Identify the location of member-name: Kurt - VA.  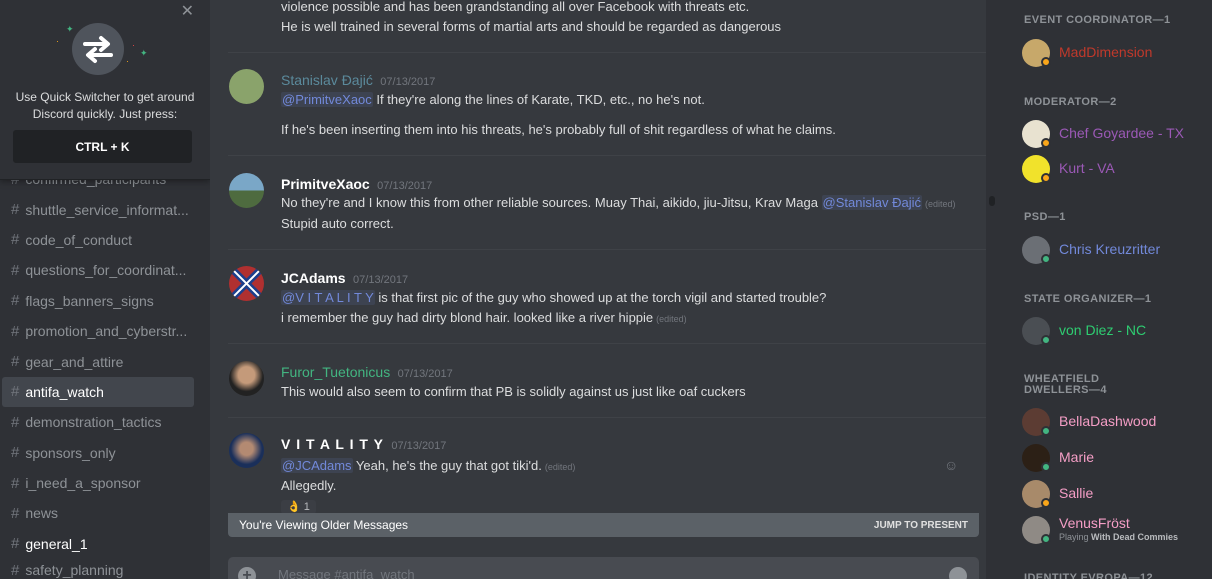
(1087, 168).